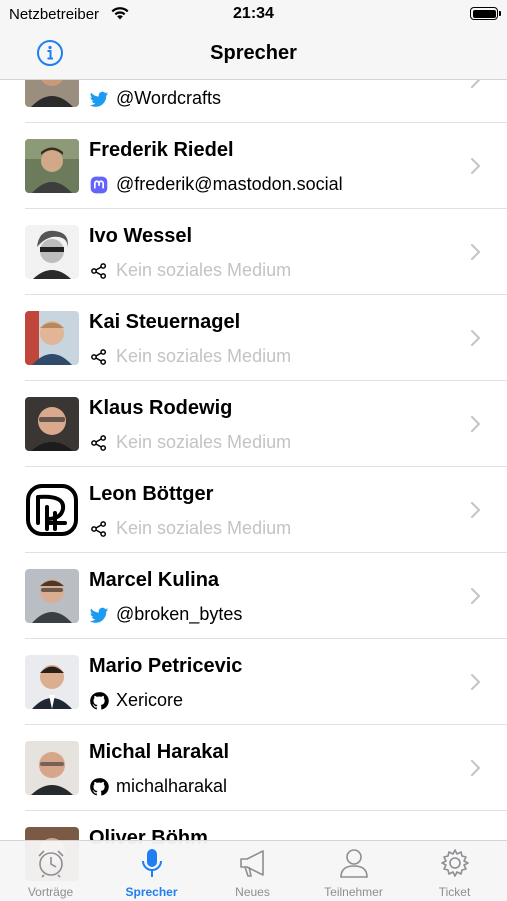 This screenshot has width=507, height=901. Describe the element at coordinates (252, 892) in the screenshot. I see `tab-label: Neues` at that location.